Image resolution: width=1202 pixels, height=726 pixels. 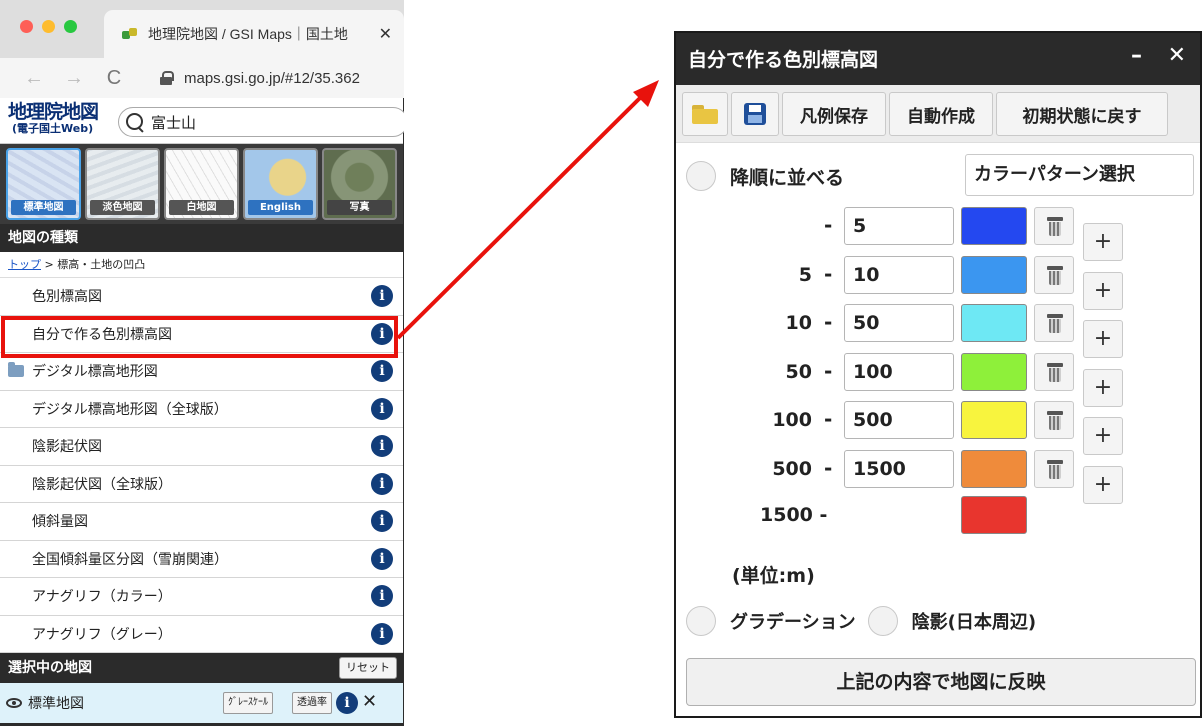 I want to click on minimize-icon: –, so click(x=1136, y=55).